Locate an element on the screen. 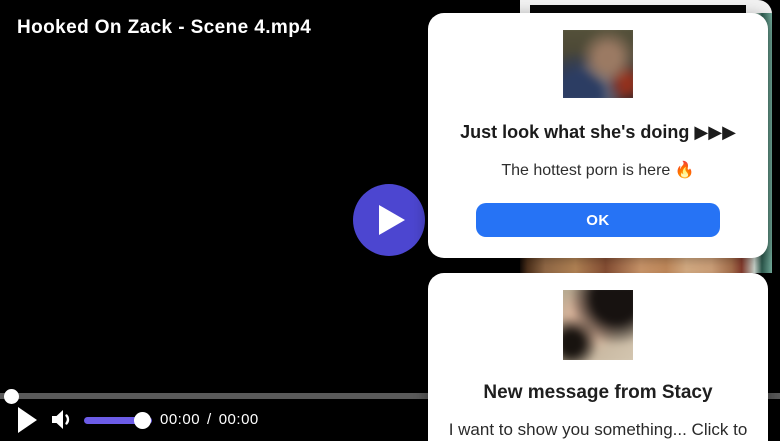 This screenshot has width=780, height=441. time-display: 00:00 / 00:00 is located at coordinates (209, 419).